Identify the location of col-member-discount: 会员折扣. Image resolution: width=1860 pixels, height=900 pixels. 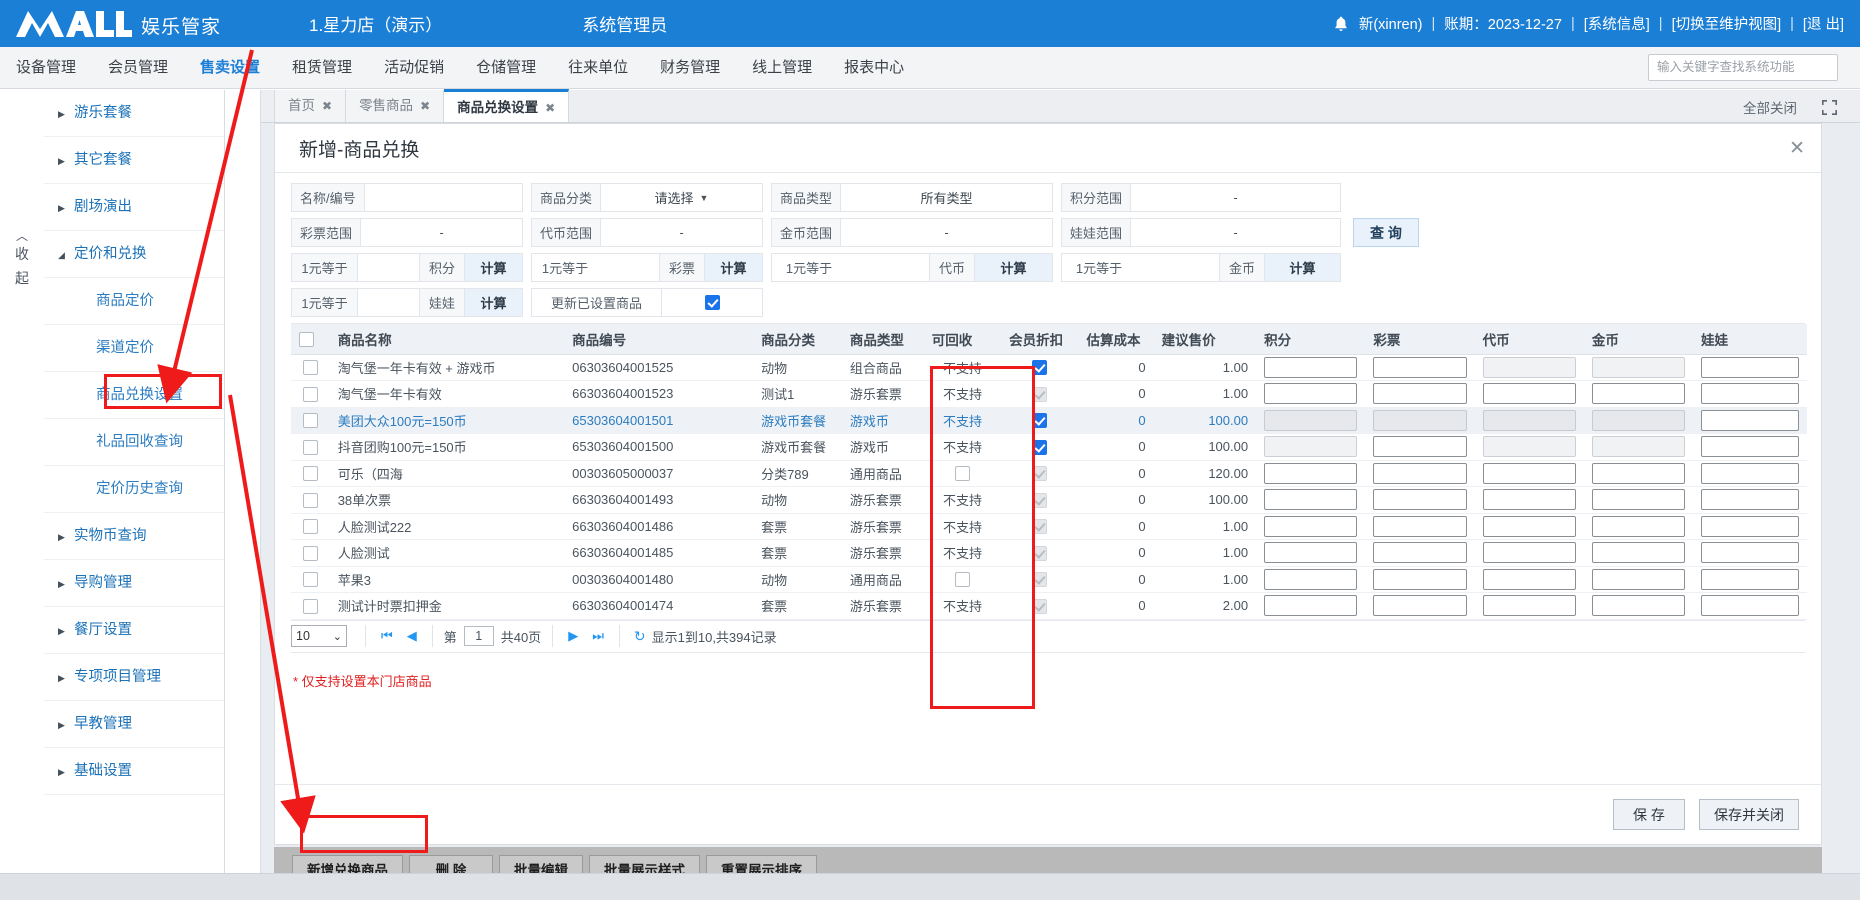
(1040, 339).